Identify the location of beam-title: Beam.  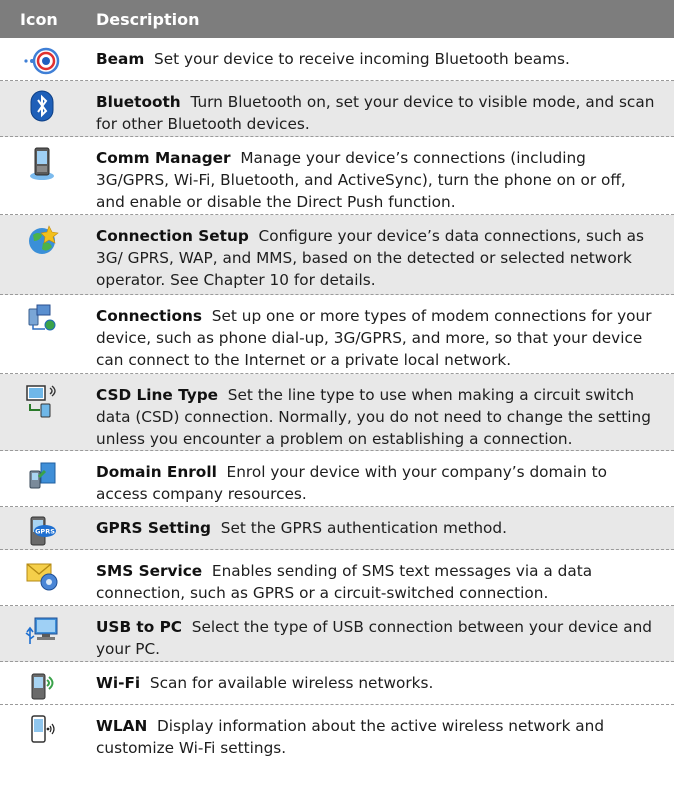
(120, 59).